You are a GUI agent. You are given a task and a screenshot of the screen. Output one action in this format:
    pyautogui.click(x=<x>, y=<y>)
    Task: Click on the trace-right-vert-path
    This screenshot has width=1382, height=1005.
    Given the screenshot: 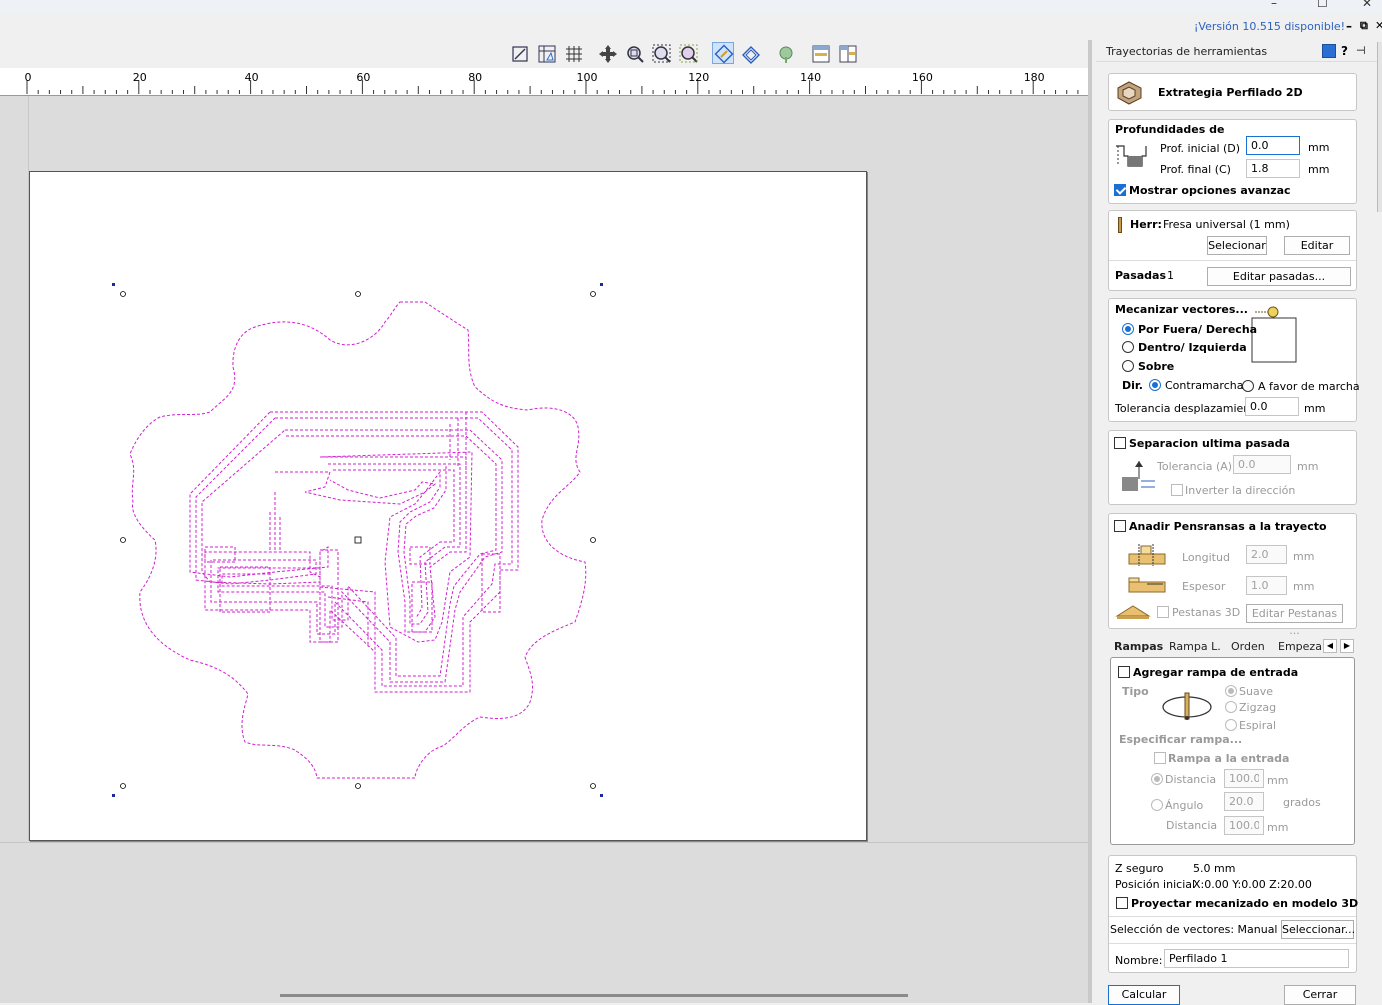 What is the action you would take?
    pyautogui.click(x=458, y=442)
    